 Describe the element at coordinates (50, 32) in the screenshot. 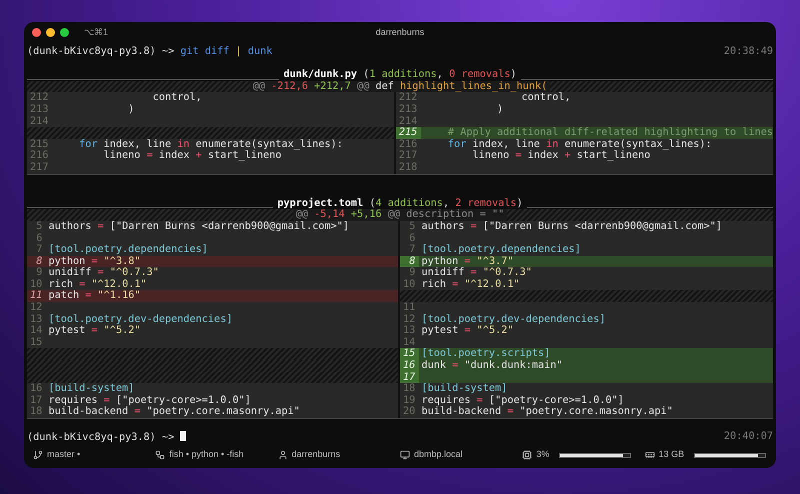

I see `minimize-button` at that location.